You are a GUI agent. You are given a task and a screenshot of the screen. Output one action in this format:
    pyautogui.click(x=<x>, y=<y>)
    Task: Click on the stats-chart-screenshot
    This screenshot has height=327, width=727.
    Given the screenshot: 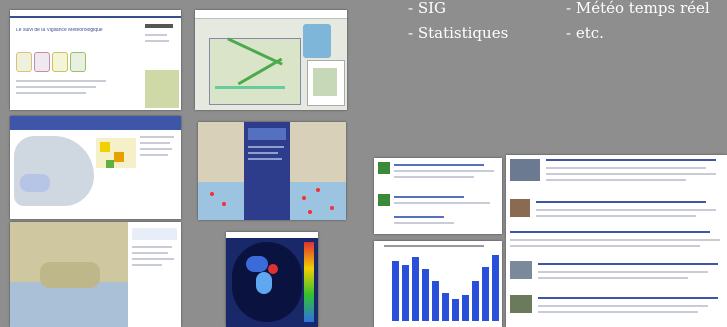 What is the action you would take?
    pyautogui.click(x=438, y=284)
    